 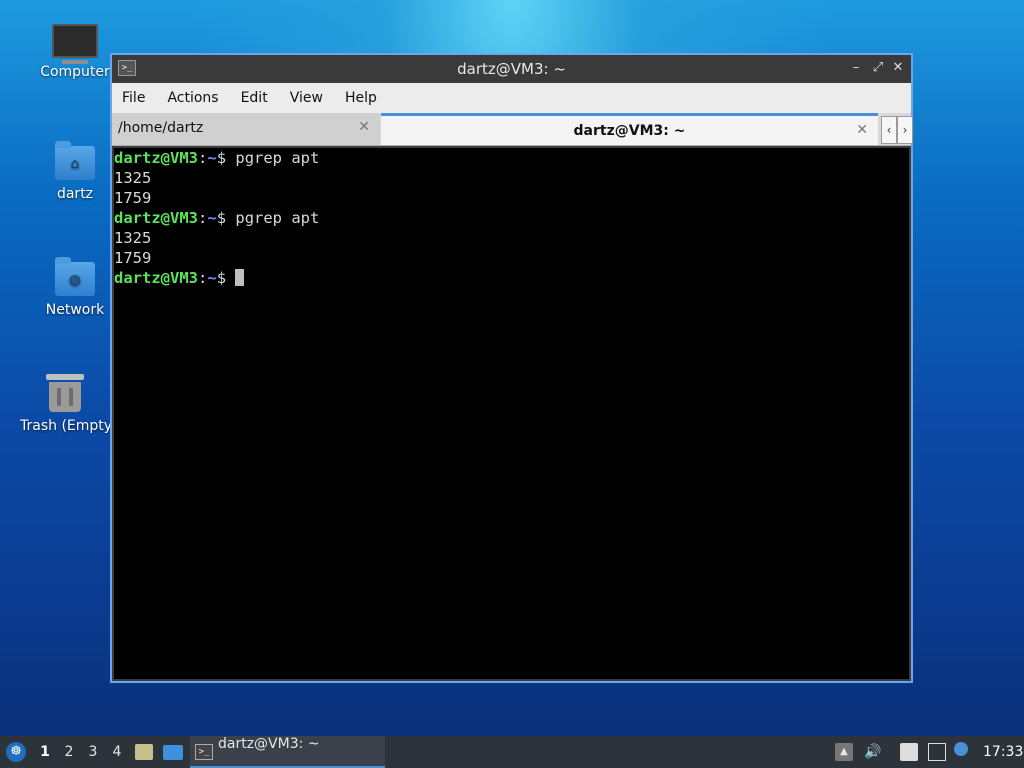 I want to click on tab-scroll-right-icon: ›, so click(x=905, y=130).